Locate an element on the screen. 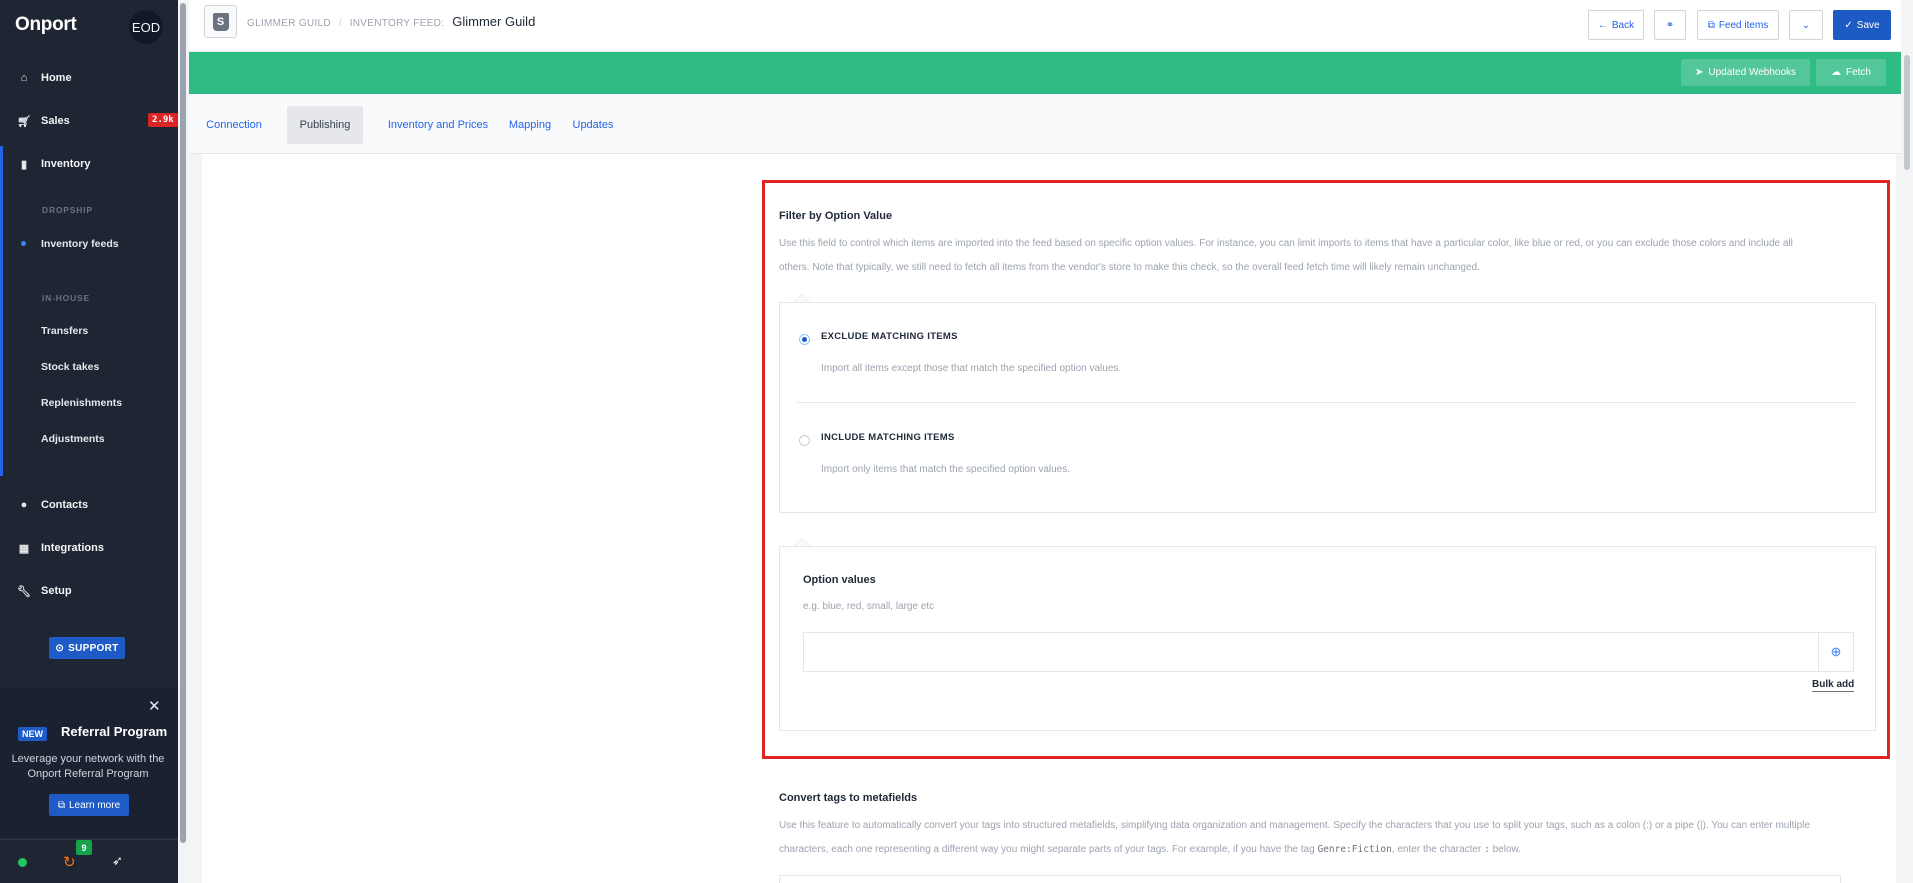  nav-home: ⌂ Home is located at coordinates (89, 78).